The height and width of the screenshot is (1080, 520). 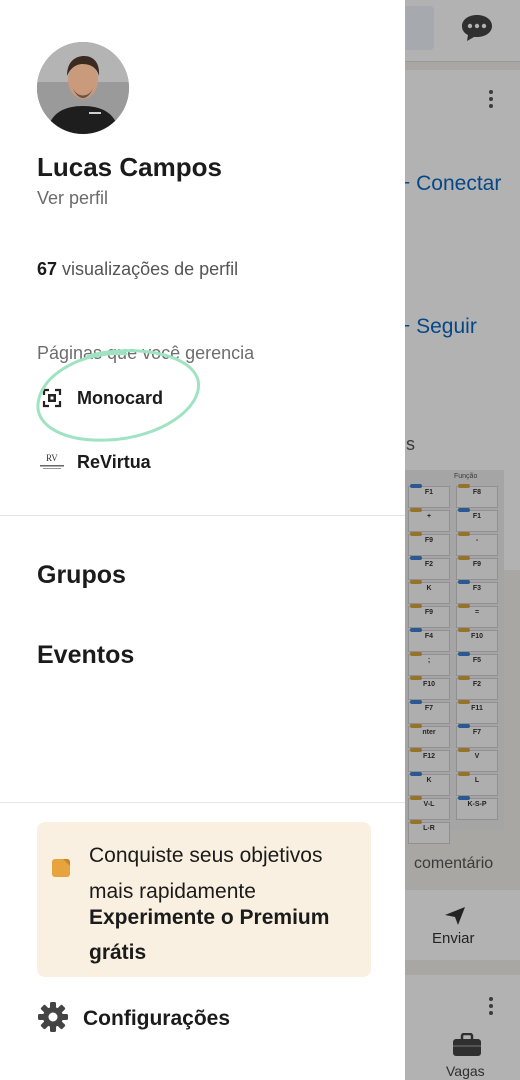 I want to click on page-item-label: ReVirtua, so click(x=114, y=461).